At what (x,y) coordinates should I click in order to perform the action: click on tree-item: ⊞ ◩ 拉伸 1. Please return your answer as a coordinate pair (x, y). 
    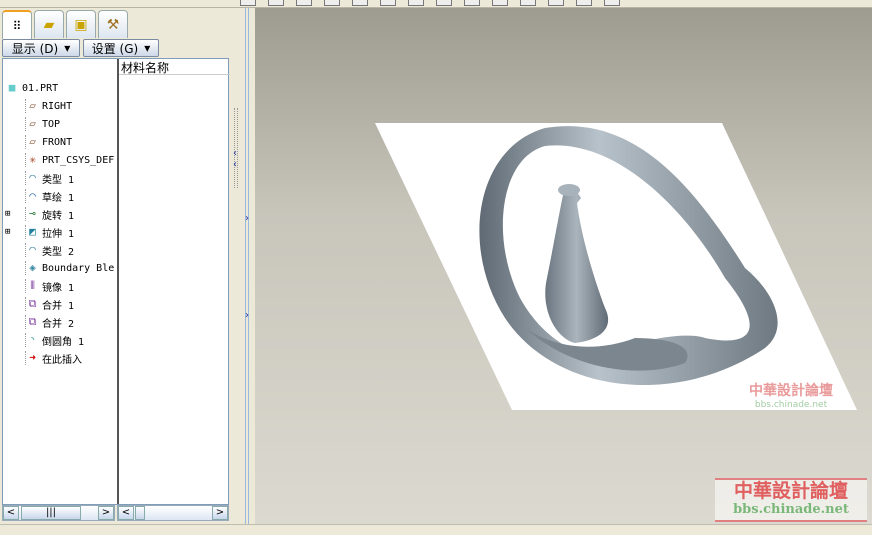
    Looking at the image, I should click on (40, 232).